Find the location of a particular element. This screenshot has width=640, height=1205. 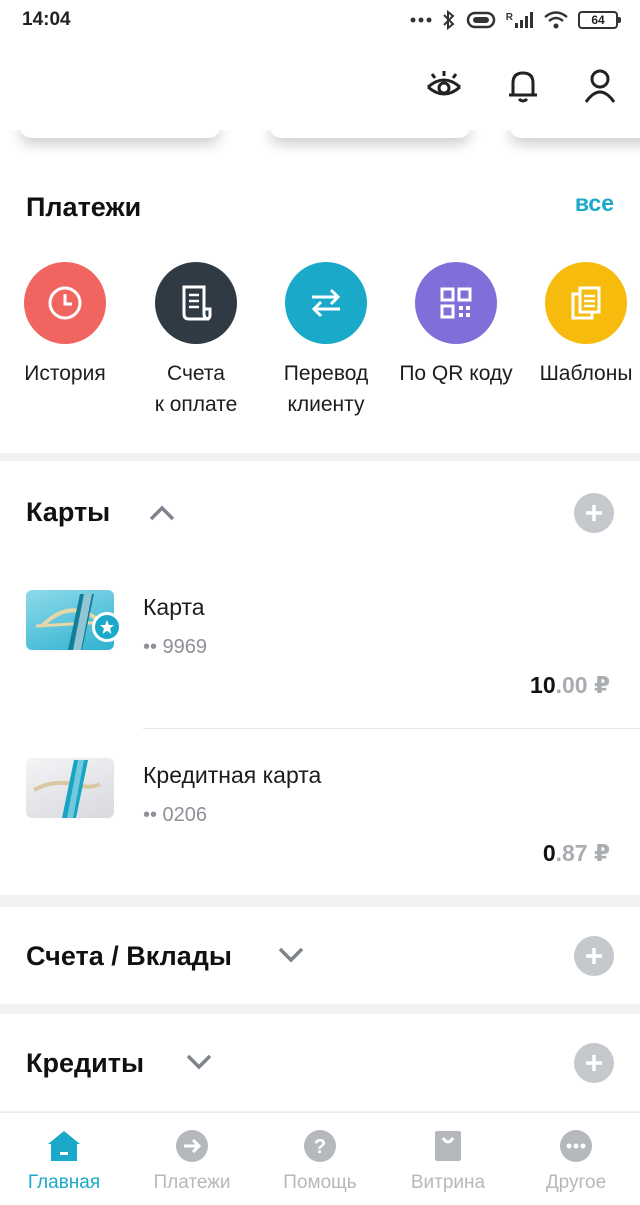

quick-action-qr: По QR коду is located at coordinates (456, 325).